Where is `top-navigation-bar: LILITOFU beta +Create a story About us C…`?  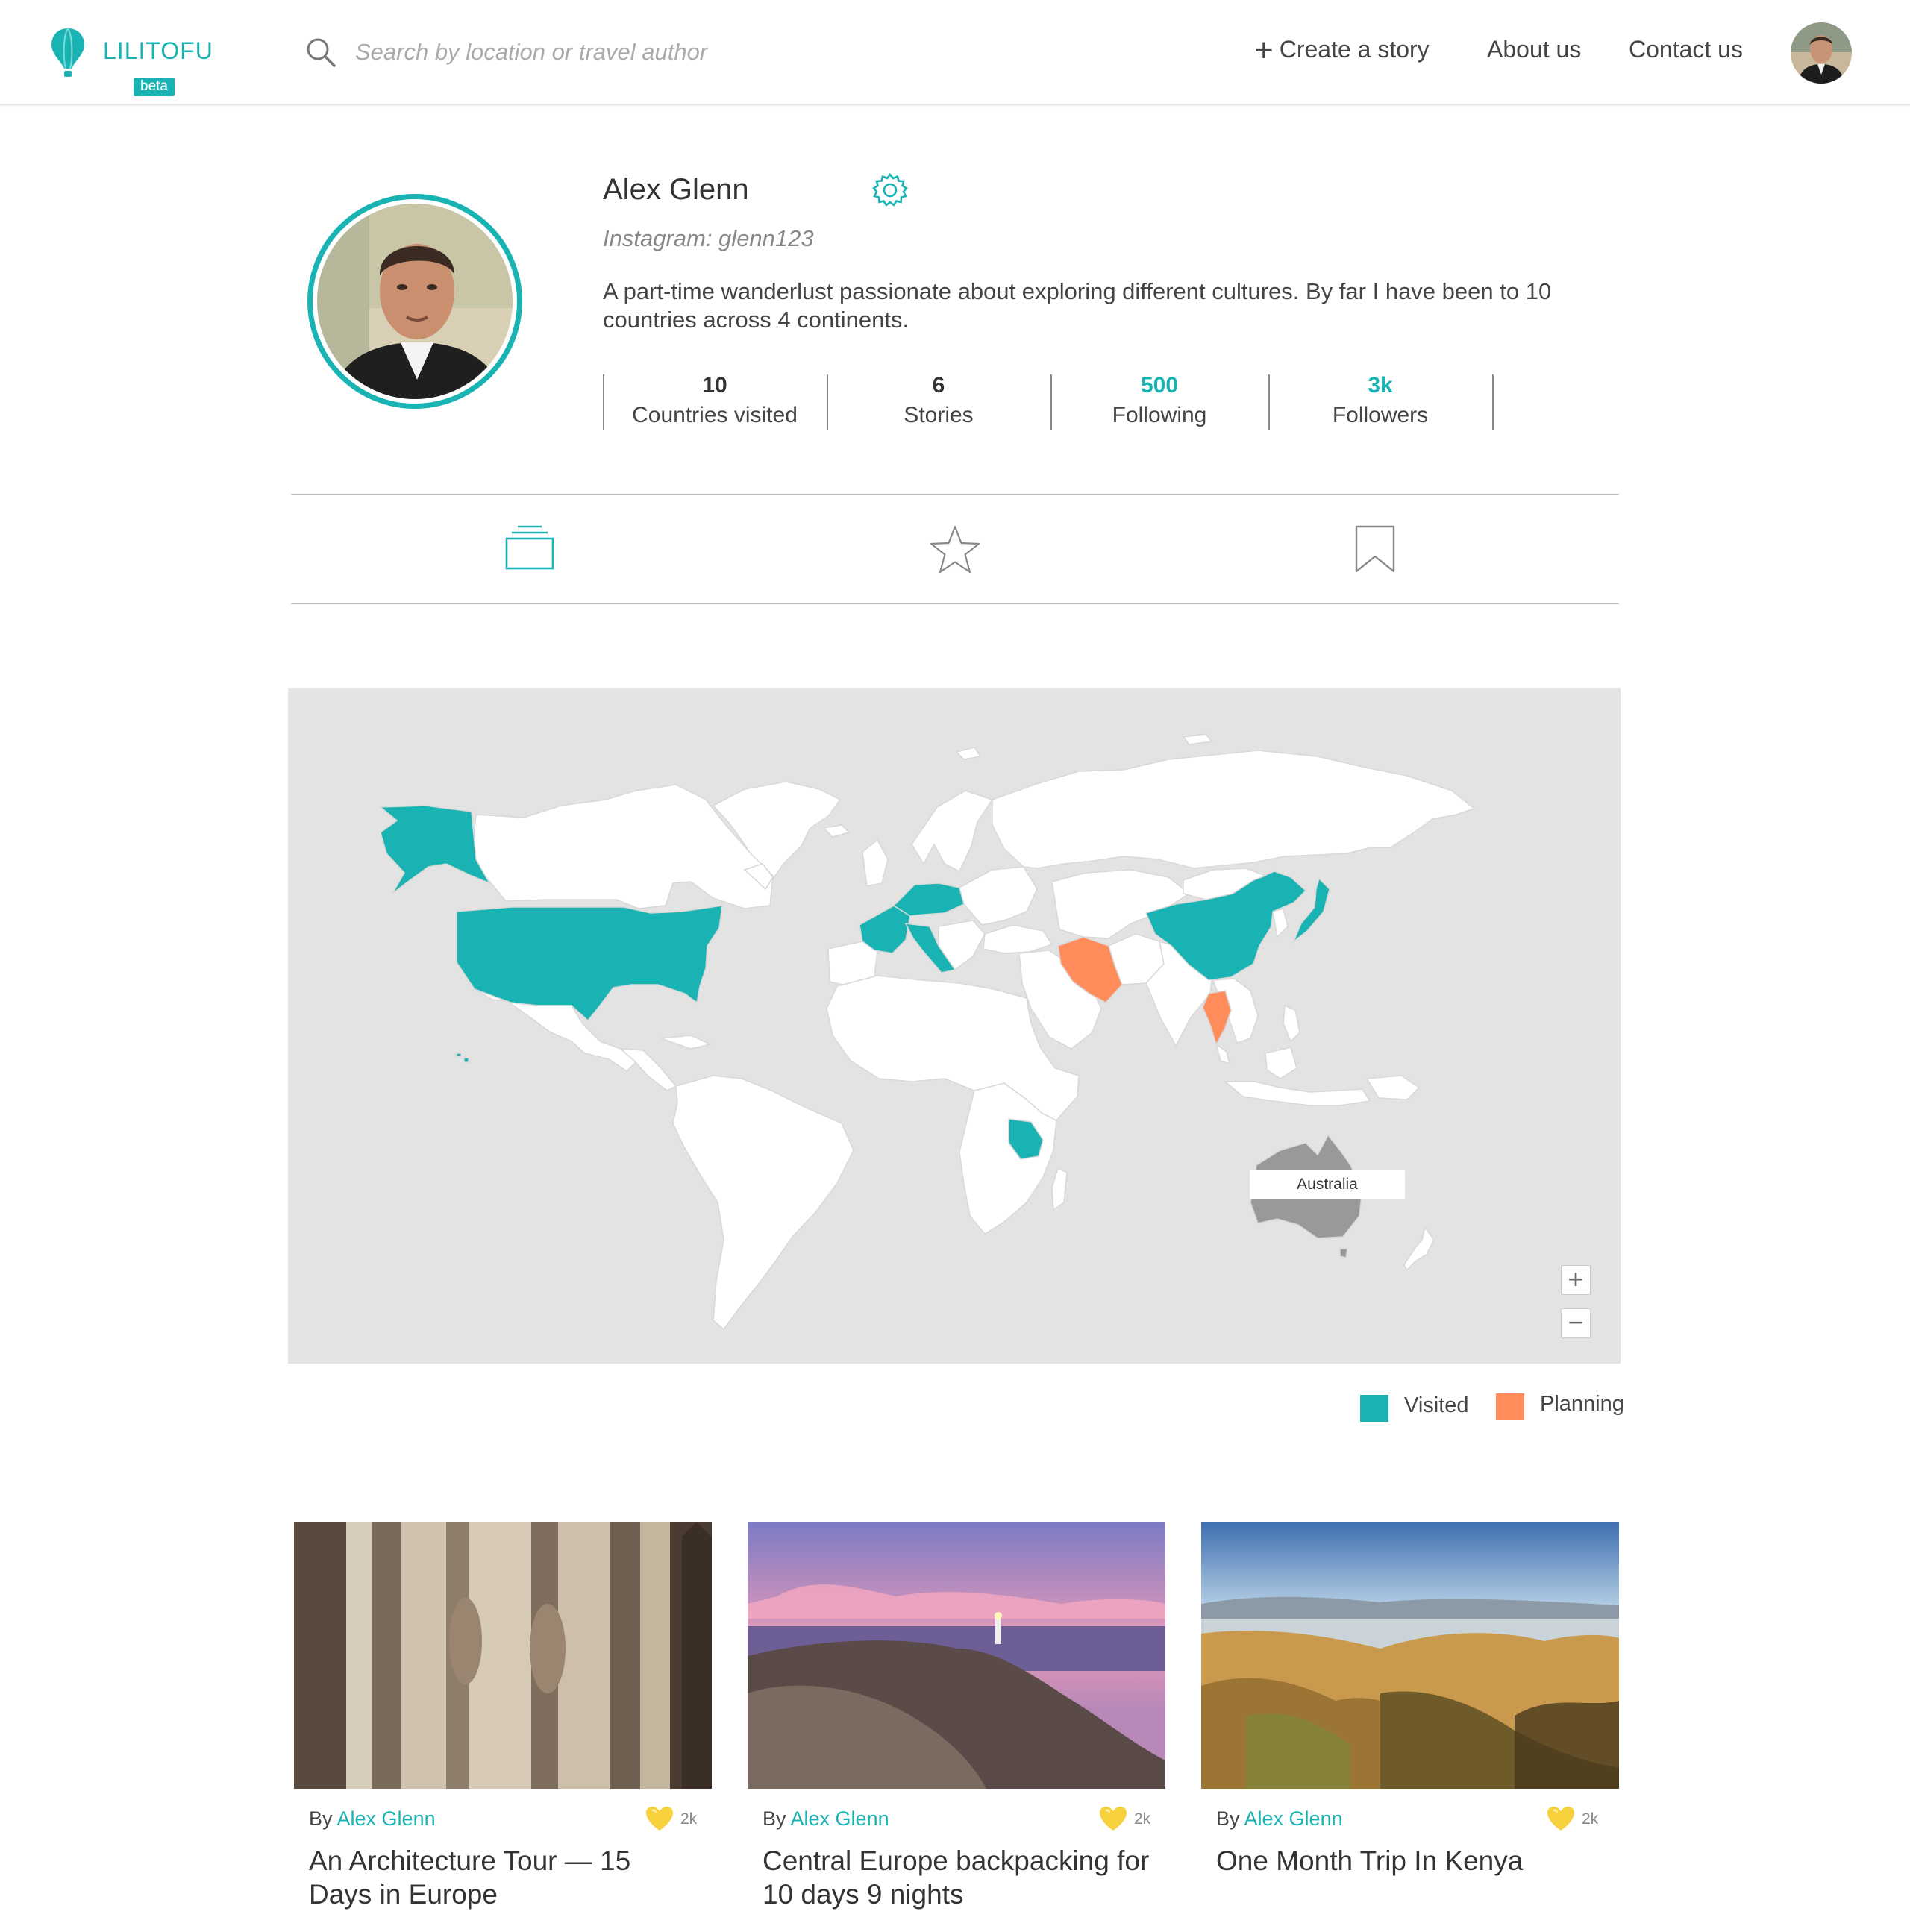 top-navigation-bar: LILITOFU beta +Create a story About us C… is located at coordinates (955, 52).